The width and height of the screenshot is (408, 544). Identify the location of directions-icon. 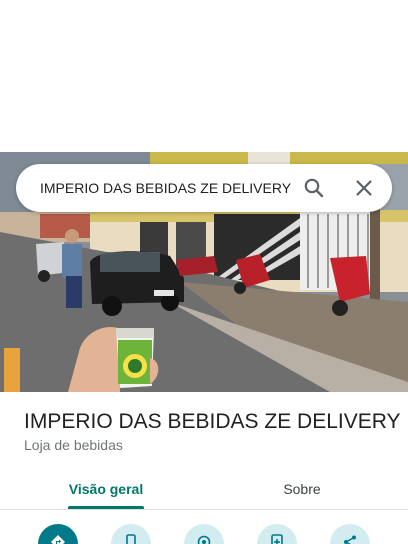
(58, 539).